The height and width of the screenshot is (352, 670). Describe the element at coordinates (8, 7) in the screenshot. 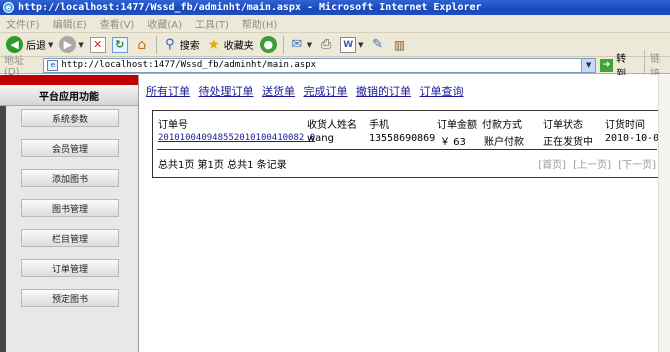

I see `internet-explorer-icon: e` at that location.